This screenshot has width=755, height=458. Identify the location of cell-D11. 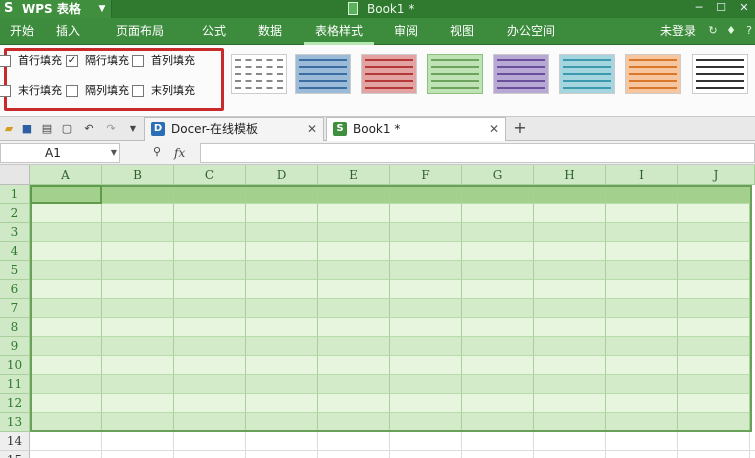
(282, 384).